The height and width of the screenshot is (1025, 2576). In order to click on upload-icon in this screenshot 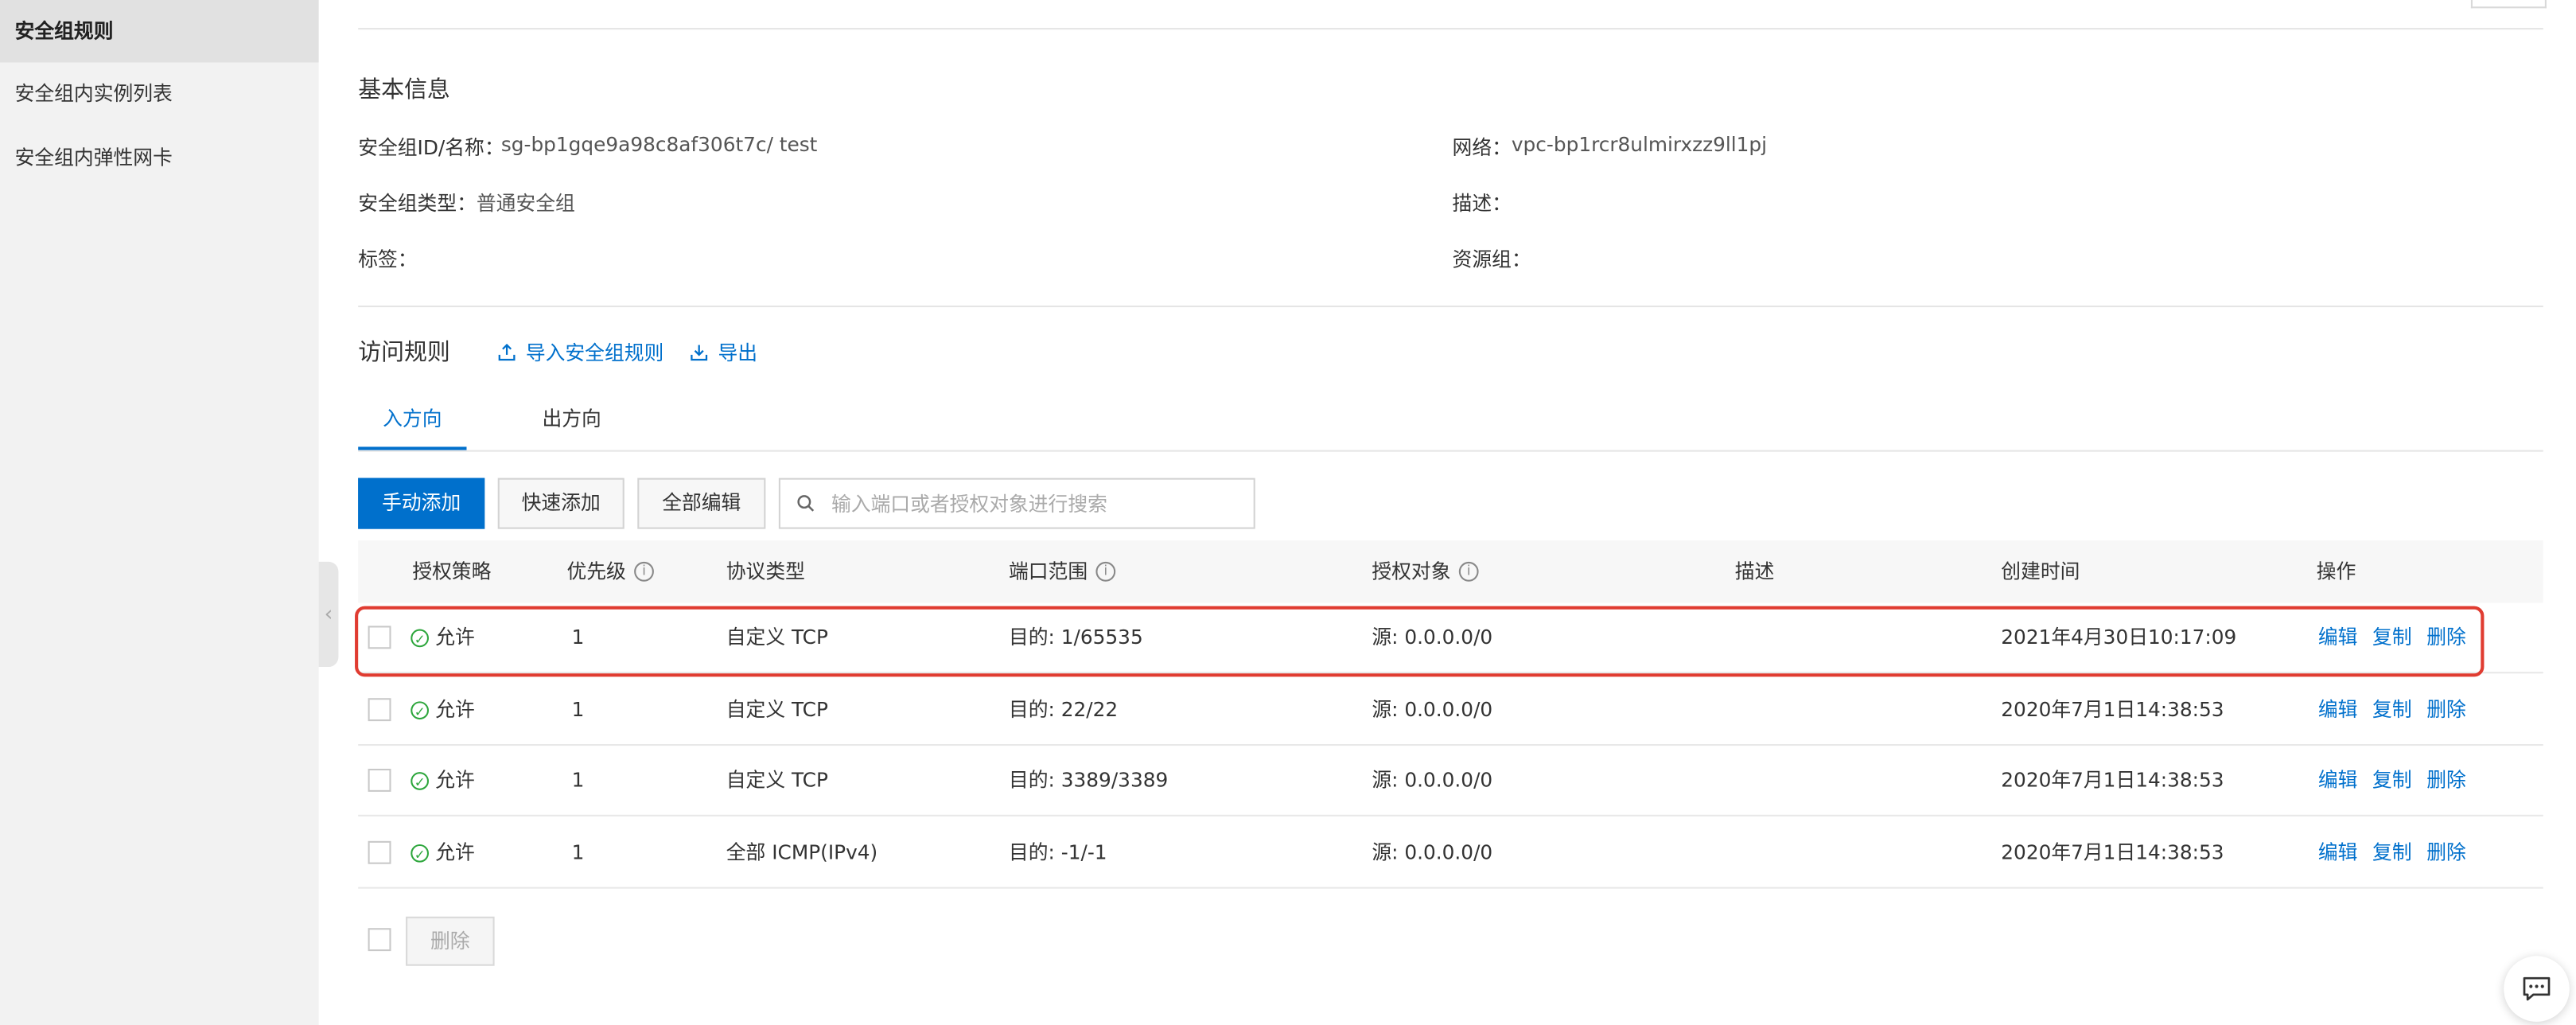, I will do `click(507, 352)`.